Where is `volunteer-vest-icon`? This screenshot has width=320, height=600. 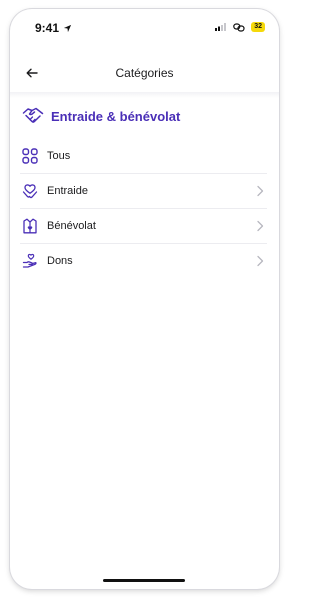
volunteer-vest-icon is located at coordinates (30, 226).